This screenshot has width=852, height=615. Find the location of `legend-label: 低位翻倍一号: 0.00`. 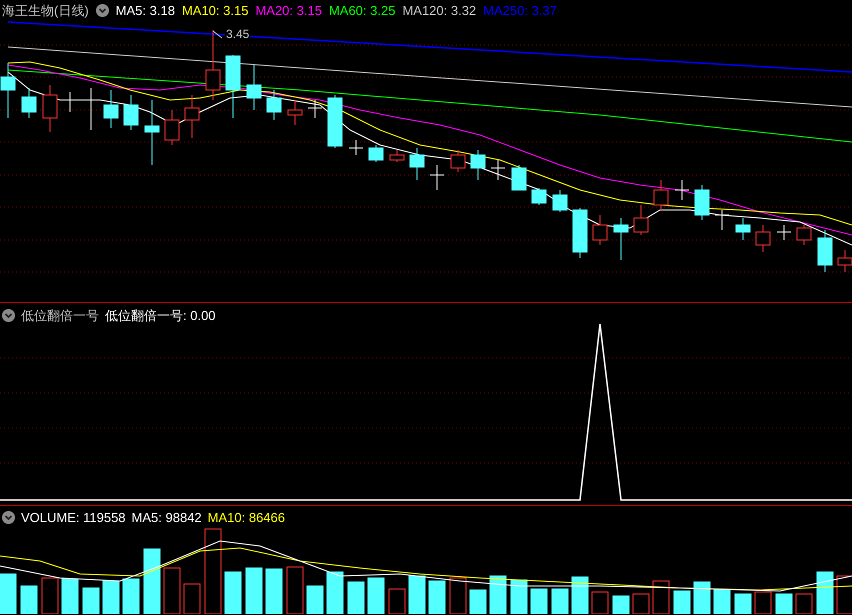

legend-label: 低位翻倍一号: 0.00 is located at coordinates (160, 316).